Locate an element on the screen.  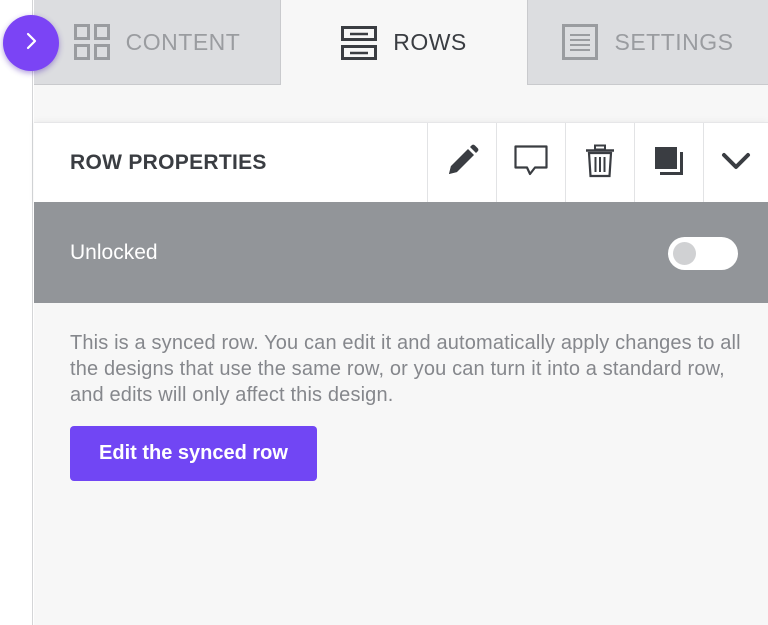
tab-rows-label: ROWS is located at coordinates (430, 42).